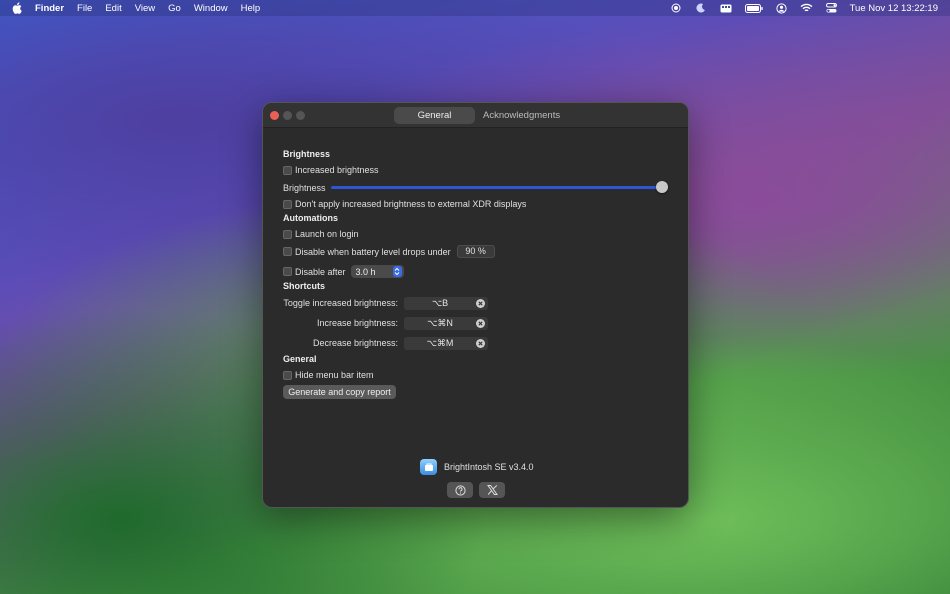 The image size is (950, 594). What do you see at coordinates (440, 303) in the screenshot?
I see `shortcut-keys-toggle: ⌥B` at bounding box center [440, 303].